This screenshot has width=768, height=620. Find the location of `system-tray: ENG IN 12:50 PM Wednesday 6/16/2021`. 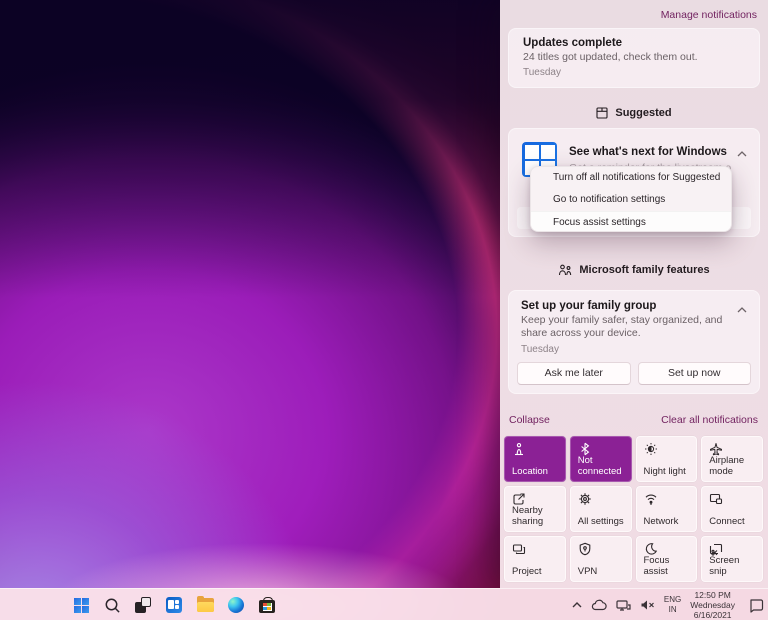

system-tray: ENG IN 12:50 PM Wednesday 6/16/2021 is located at coordinates (668, 604).